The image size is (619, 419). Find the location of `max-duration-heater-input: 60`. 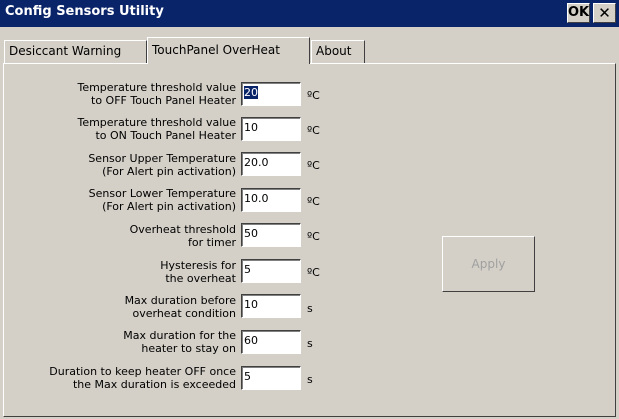

max-duration-heater-input: 60 is located at coordinates (271, 342).